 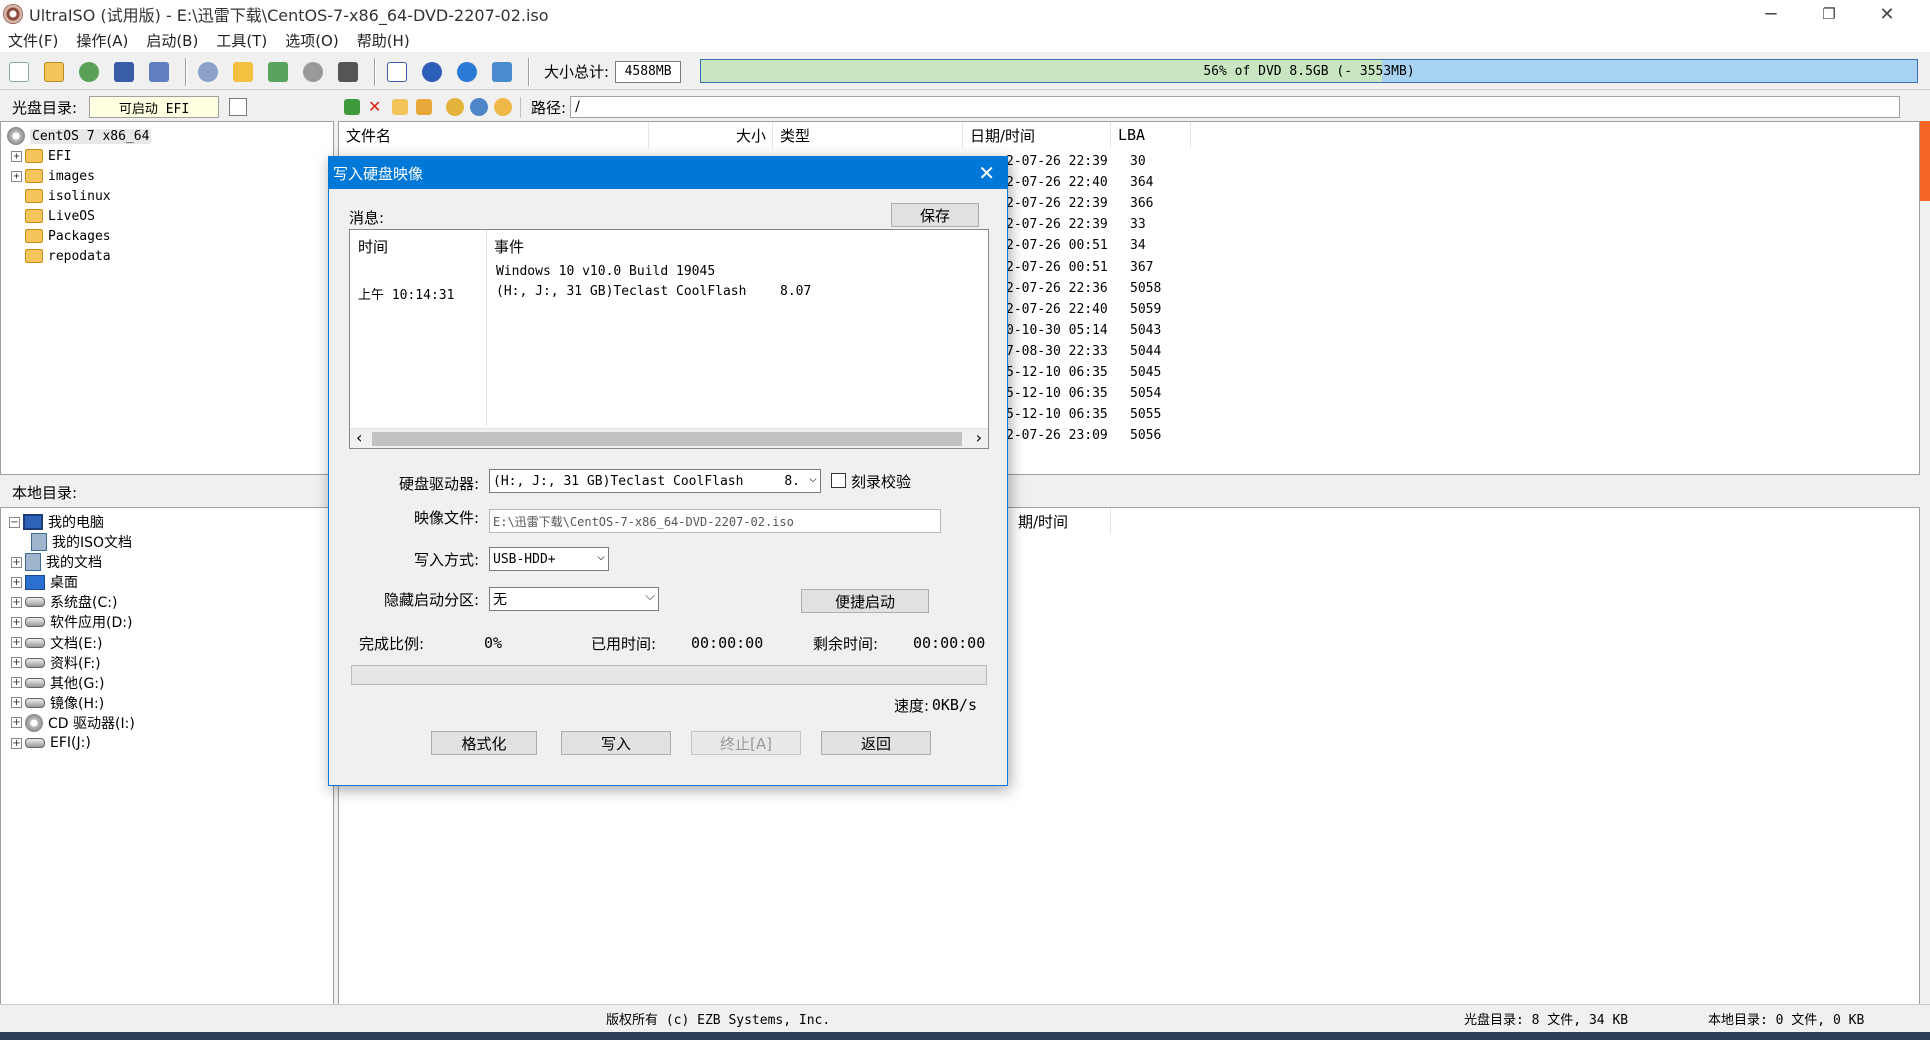 What do you see at coordinates (467, 72) in the screenshot?
I see `help-button` at bounding box center [467, 72].